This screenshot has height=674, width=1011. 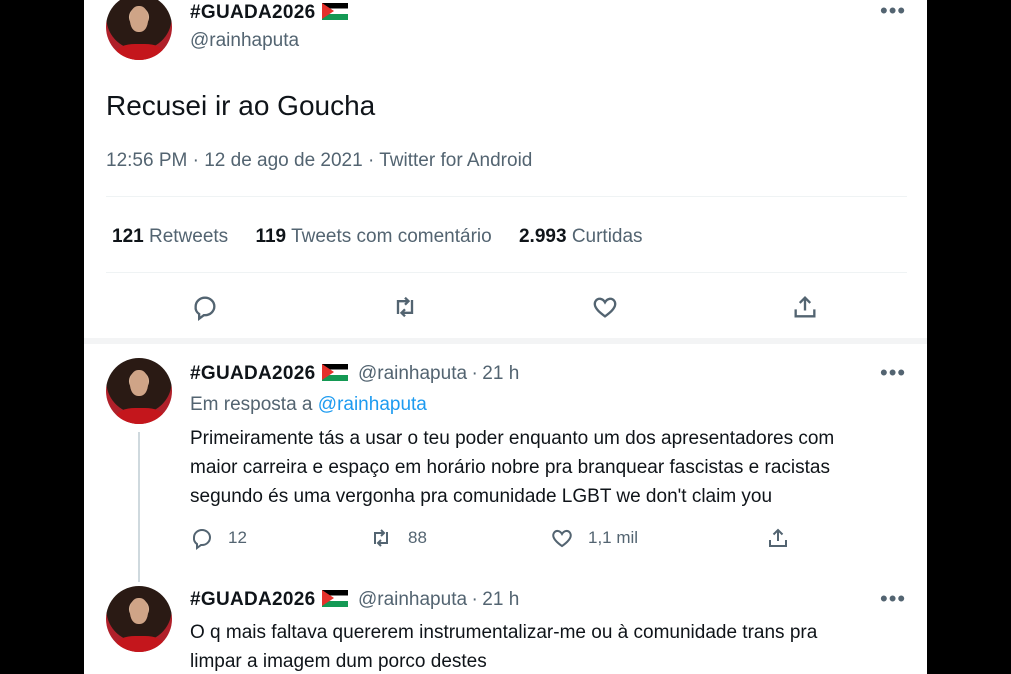 I want to click on quotes-stat: 119 Tweets com comentário, so click(x=373, y=236).